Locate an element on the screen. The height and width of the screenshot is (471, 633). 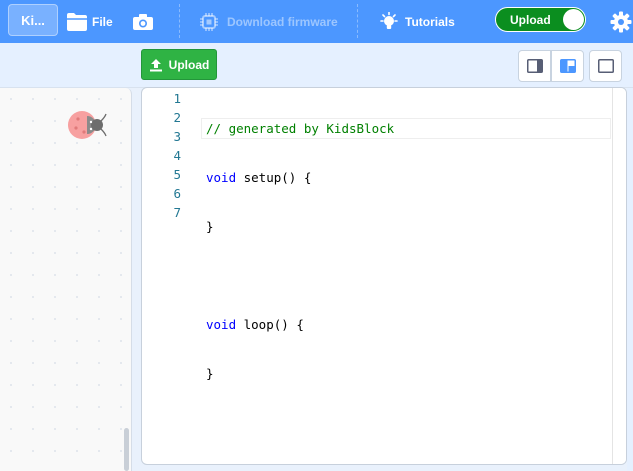
line-number: 1 is located at coordinates (177, 98).